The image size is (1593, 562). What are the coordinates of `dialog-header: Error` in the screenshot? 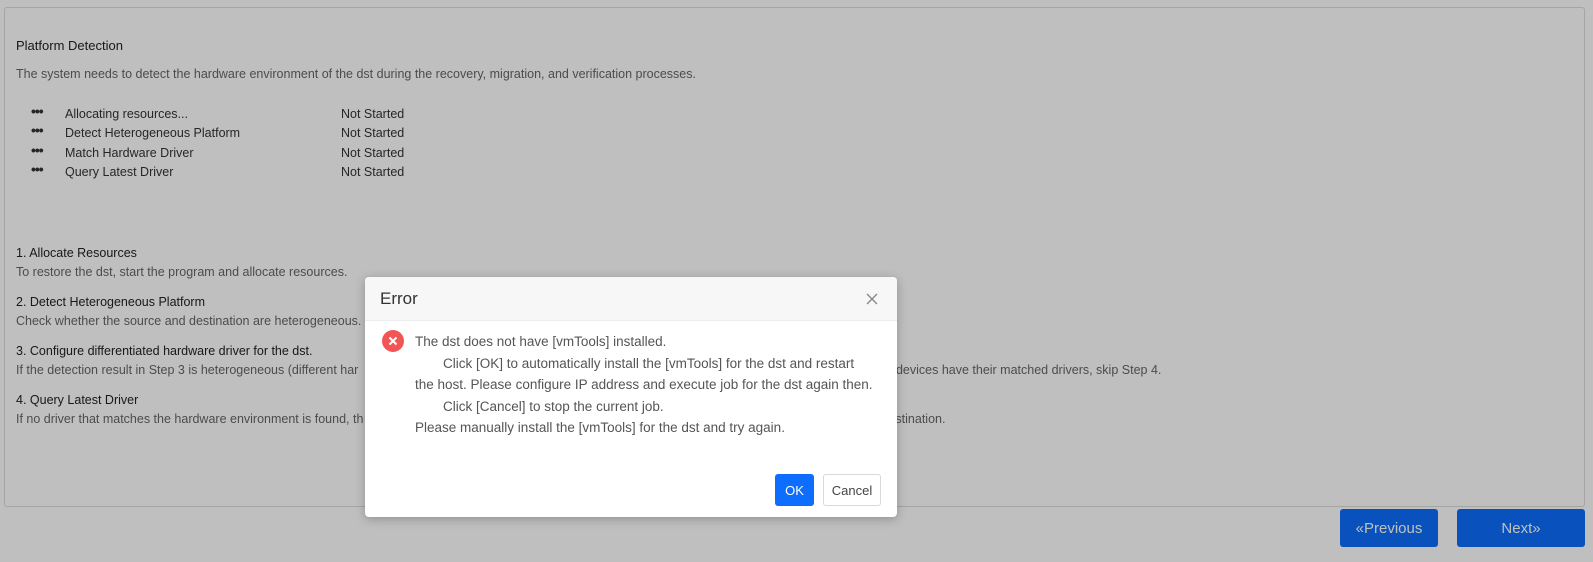 It's located at (631, 299).